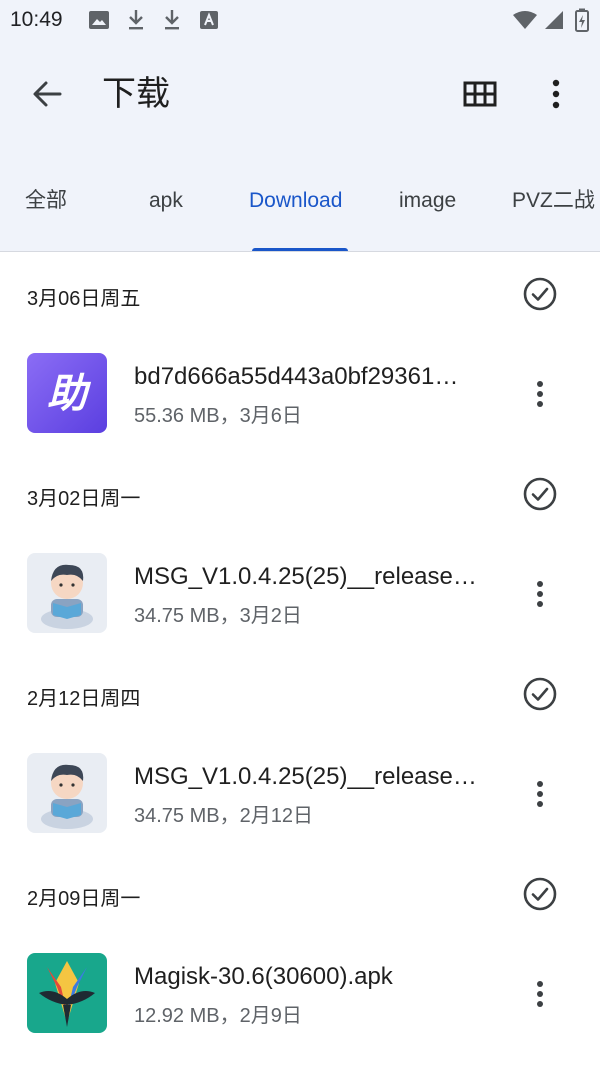 This screenshot has height=1066, width=600. Describe the element at coordinates (218, 1016) in the screenshot. I see `file-meta: 12.92 MB，2月9日` at that location.